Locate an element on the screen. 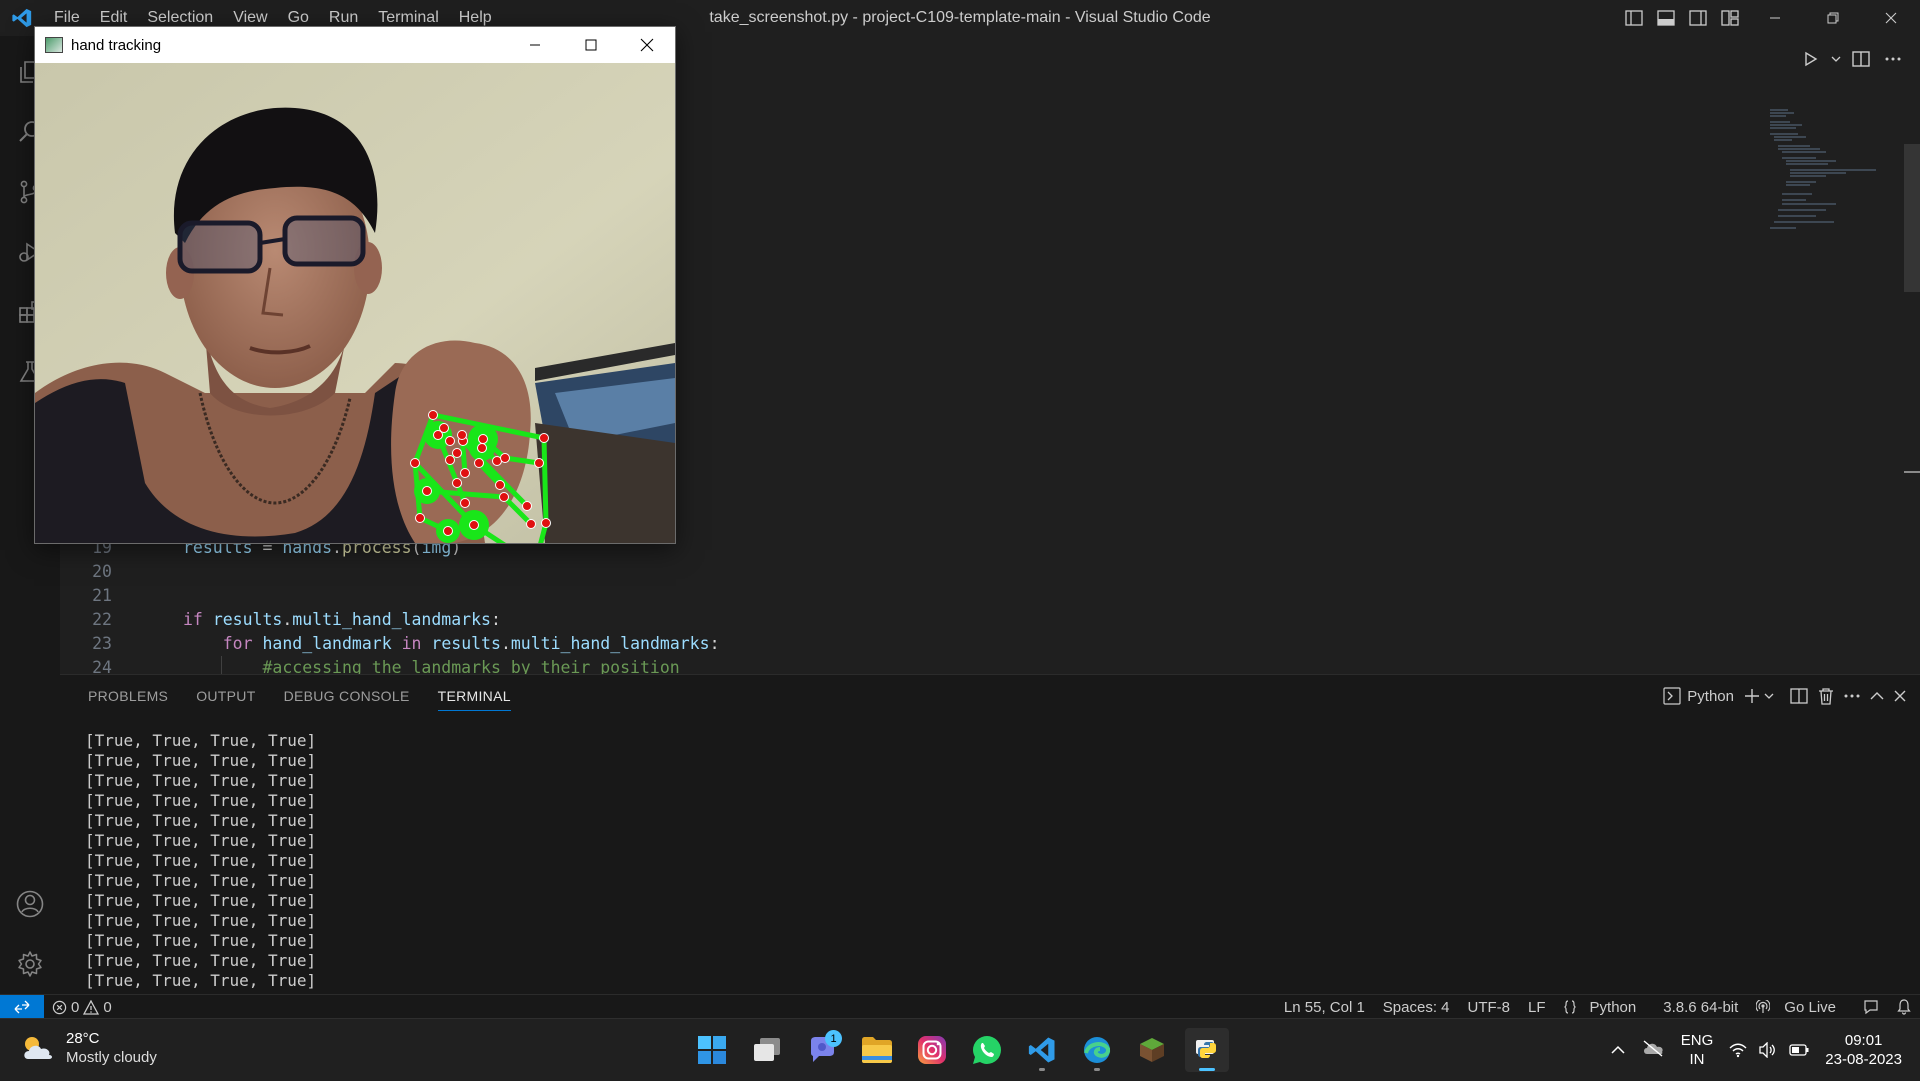  end-of-line: LF is located at coordinates (1537, 1007).